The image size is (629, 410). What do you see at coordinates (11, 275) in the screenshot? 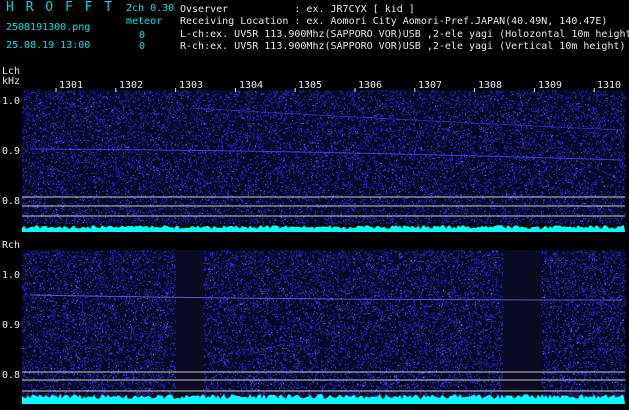
I see `rch-ytick: 1.0` at bounding box center [11, 275].